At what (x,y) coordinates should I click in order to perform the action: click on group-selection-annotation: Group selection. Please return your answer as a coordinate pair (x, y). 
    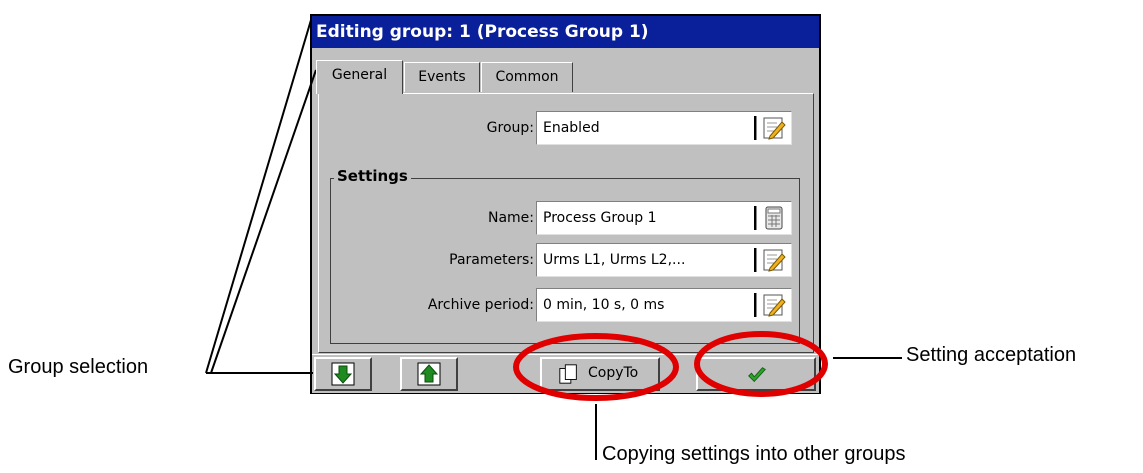
    Looking at the image, I should click on (78, 367).